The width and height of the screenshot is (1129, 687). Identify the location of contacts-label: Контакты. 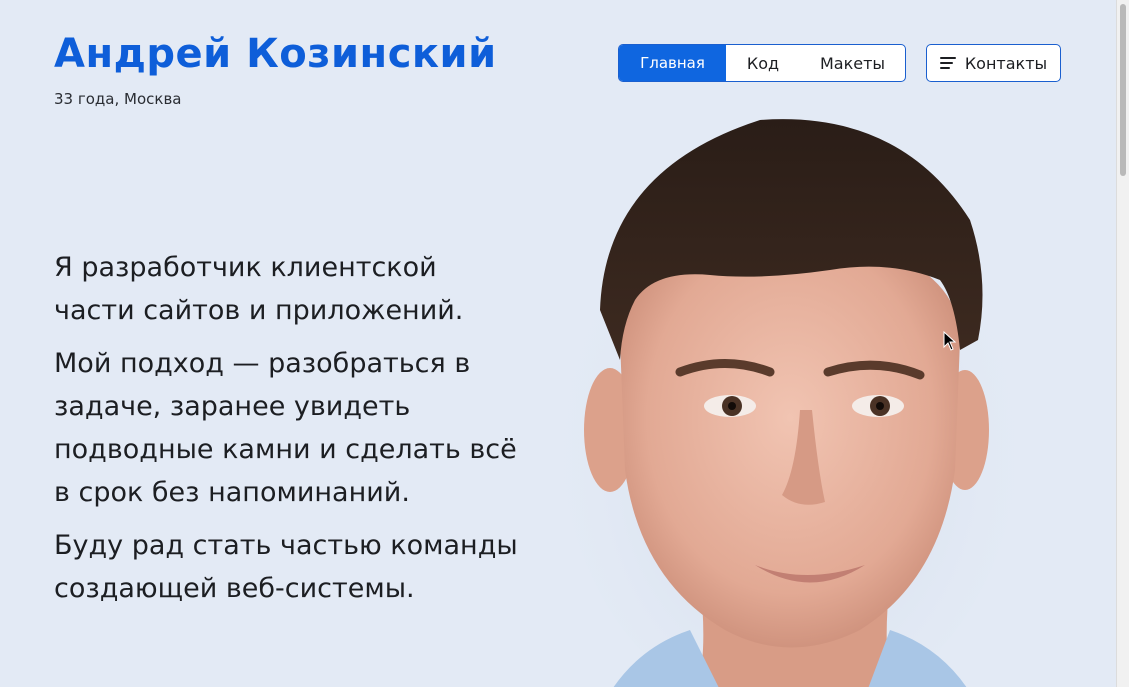
(1006, 63).